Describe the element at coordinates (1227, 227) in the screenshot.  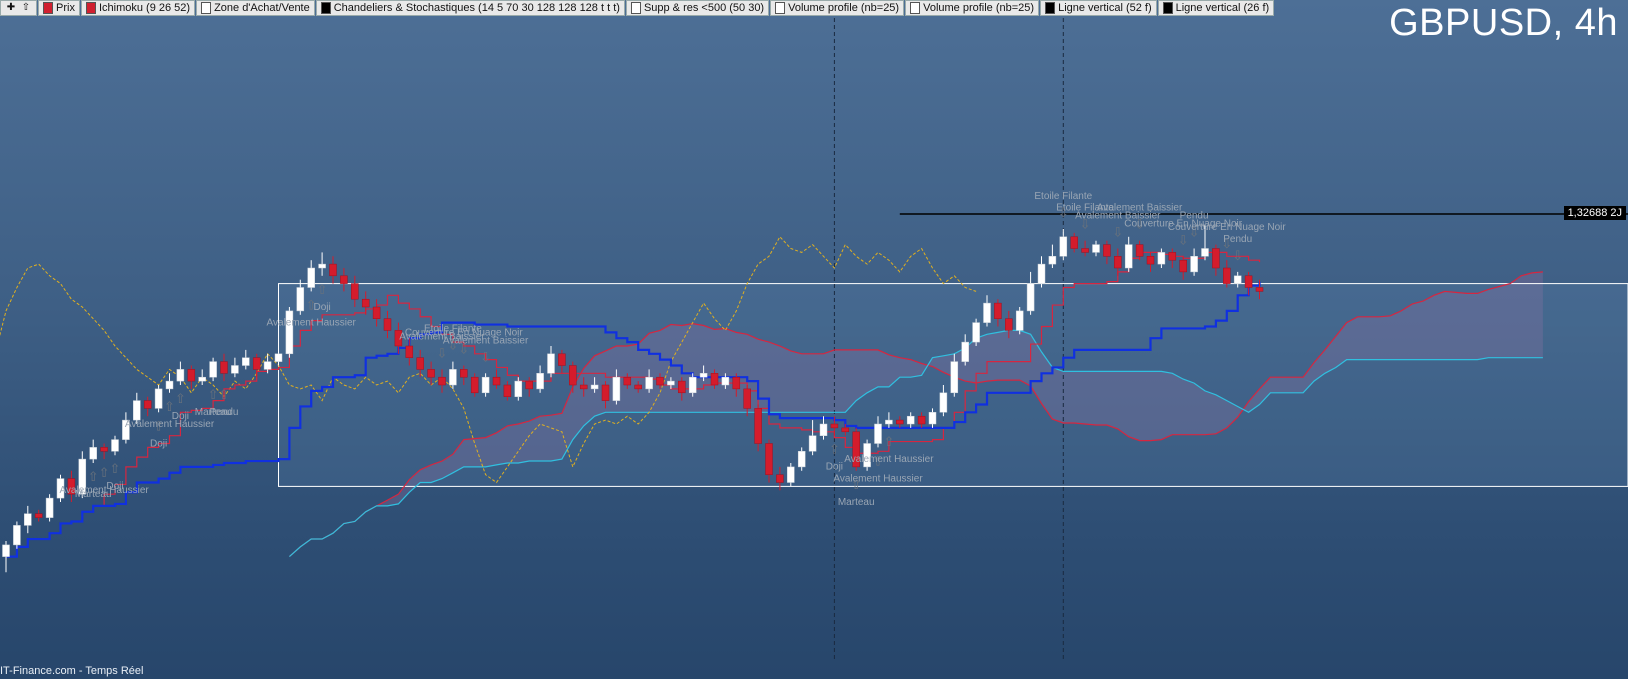
I see `pattern-label: Couverture En Nuage Noir` at that location.